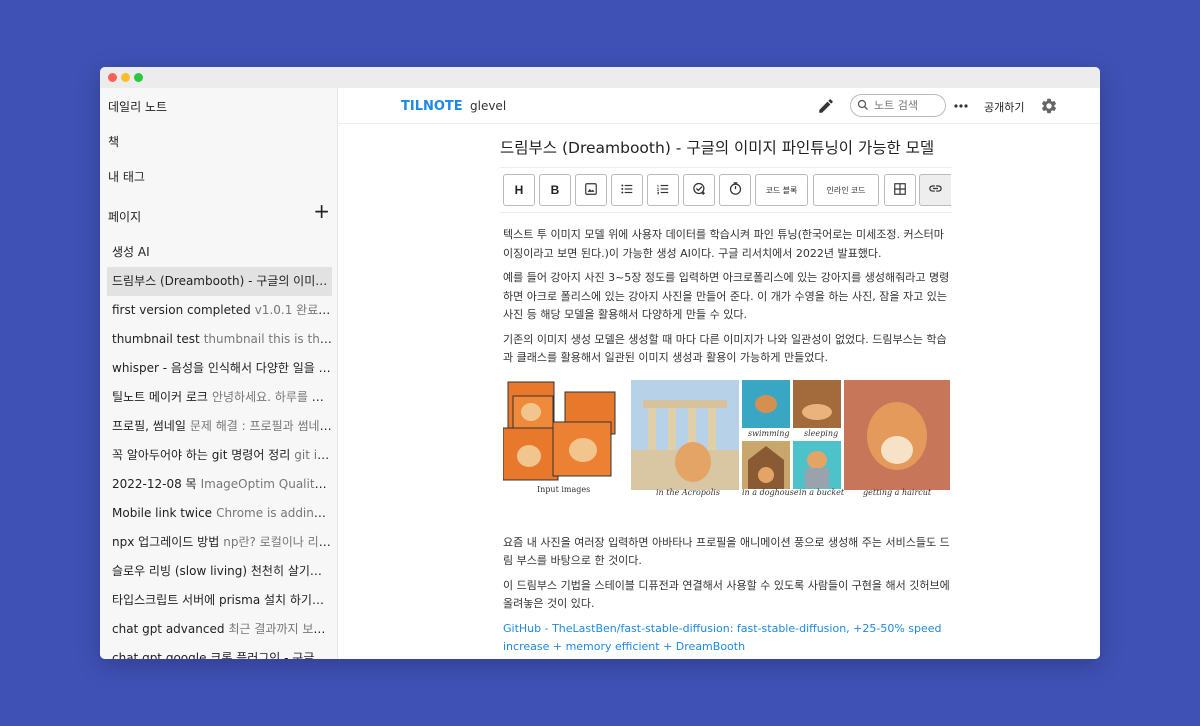  I want to click on bold-button: B, so click(555, 190).